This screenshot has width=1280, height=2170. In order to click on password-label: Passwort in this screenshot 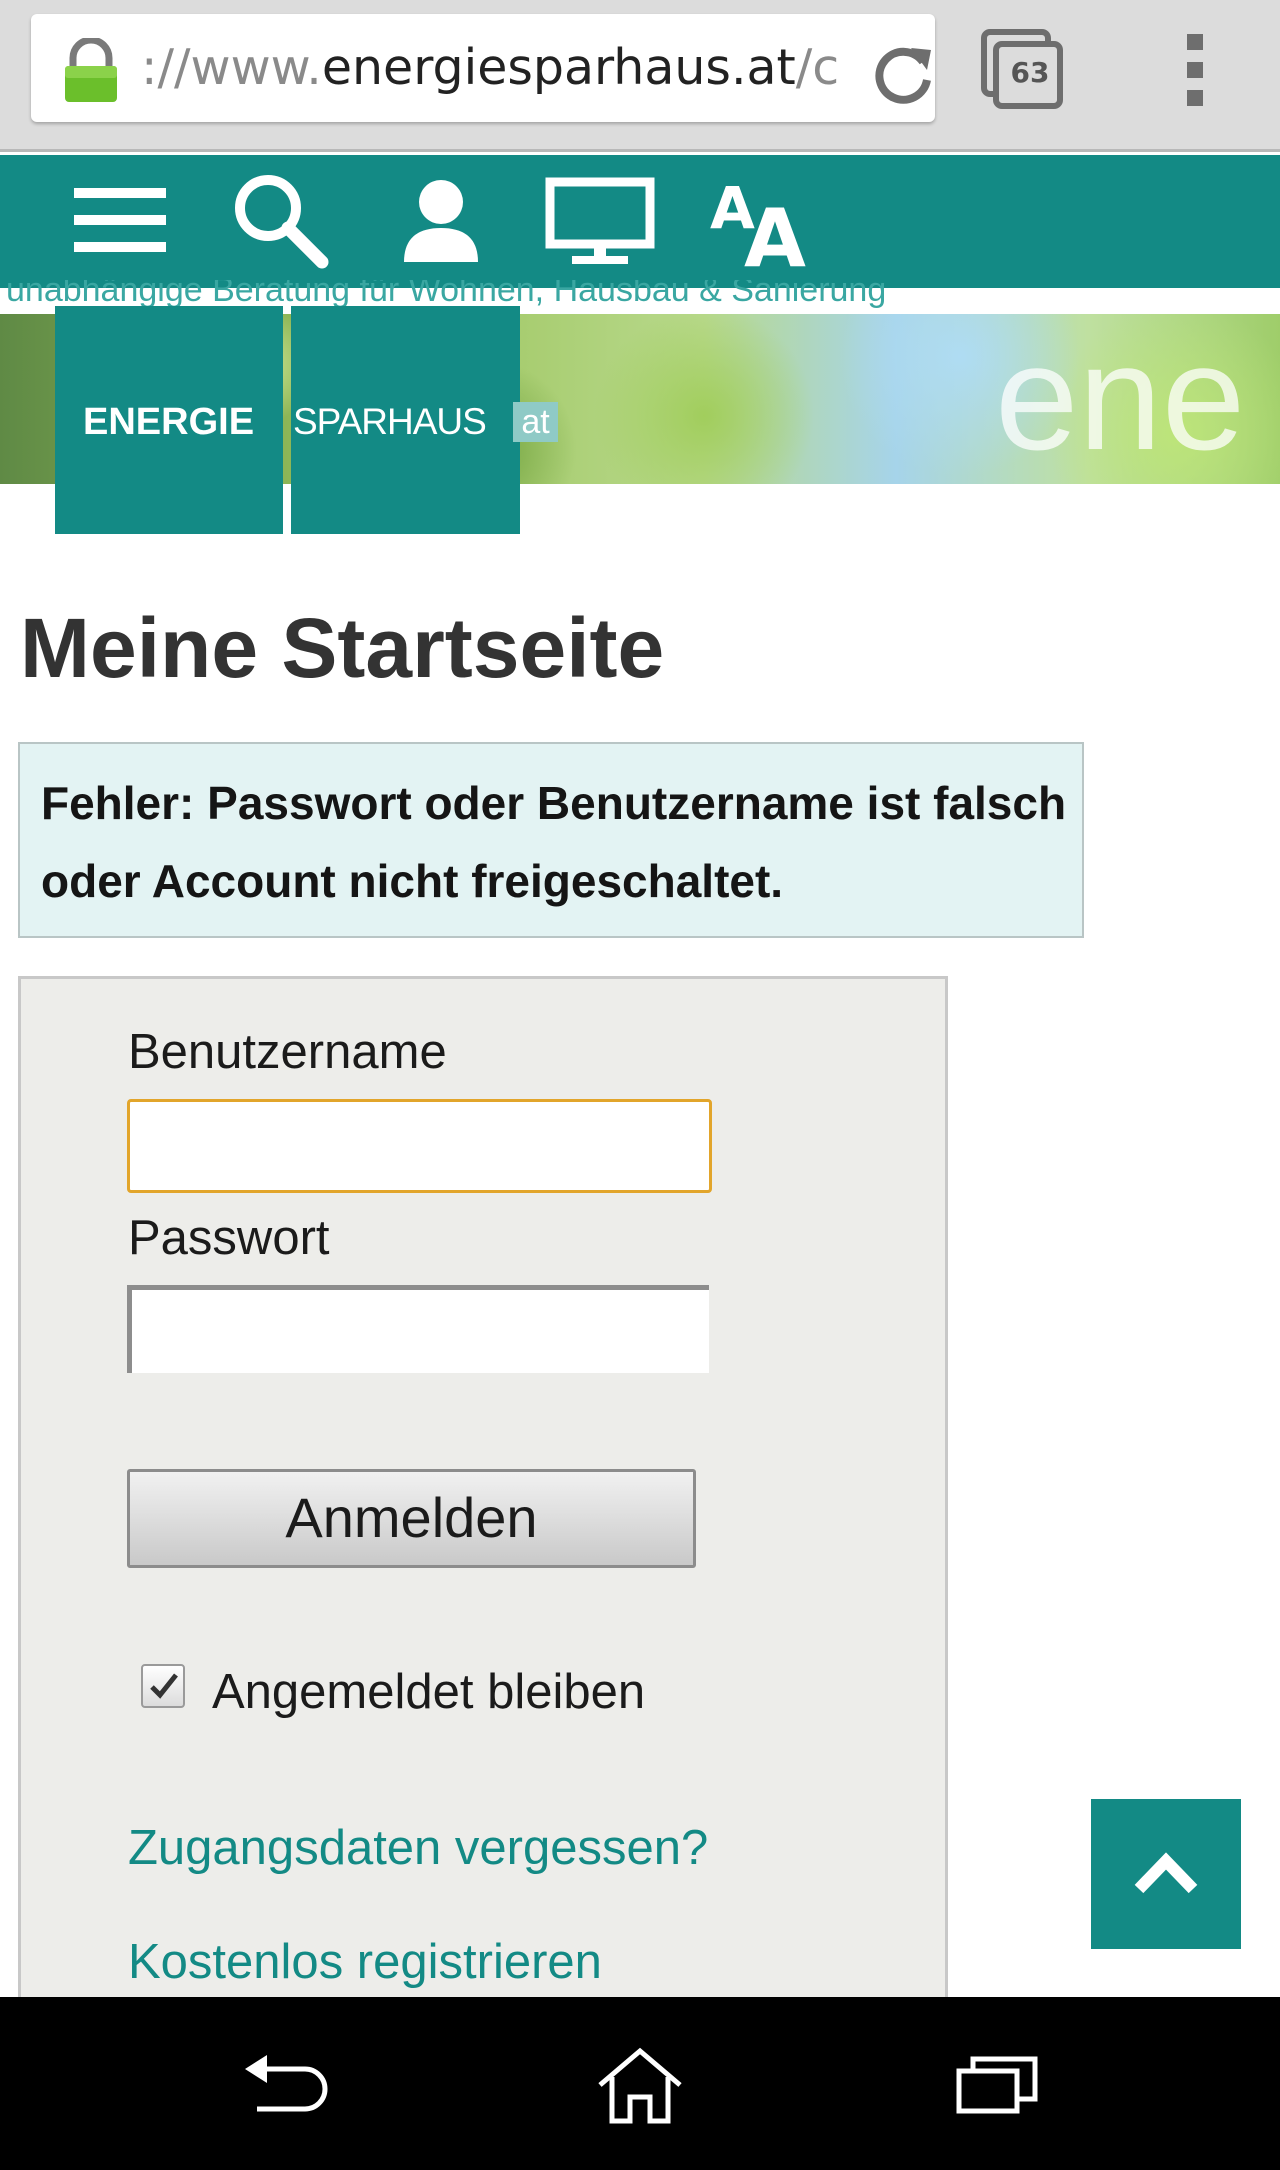, I will do `click(229, 1238)`.